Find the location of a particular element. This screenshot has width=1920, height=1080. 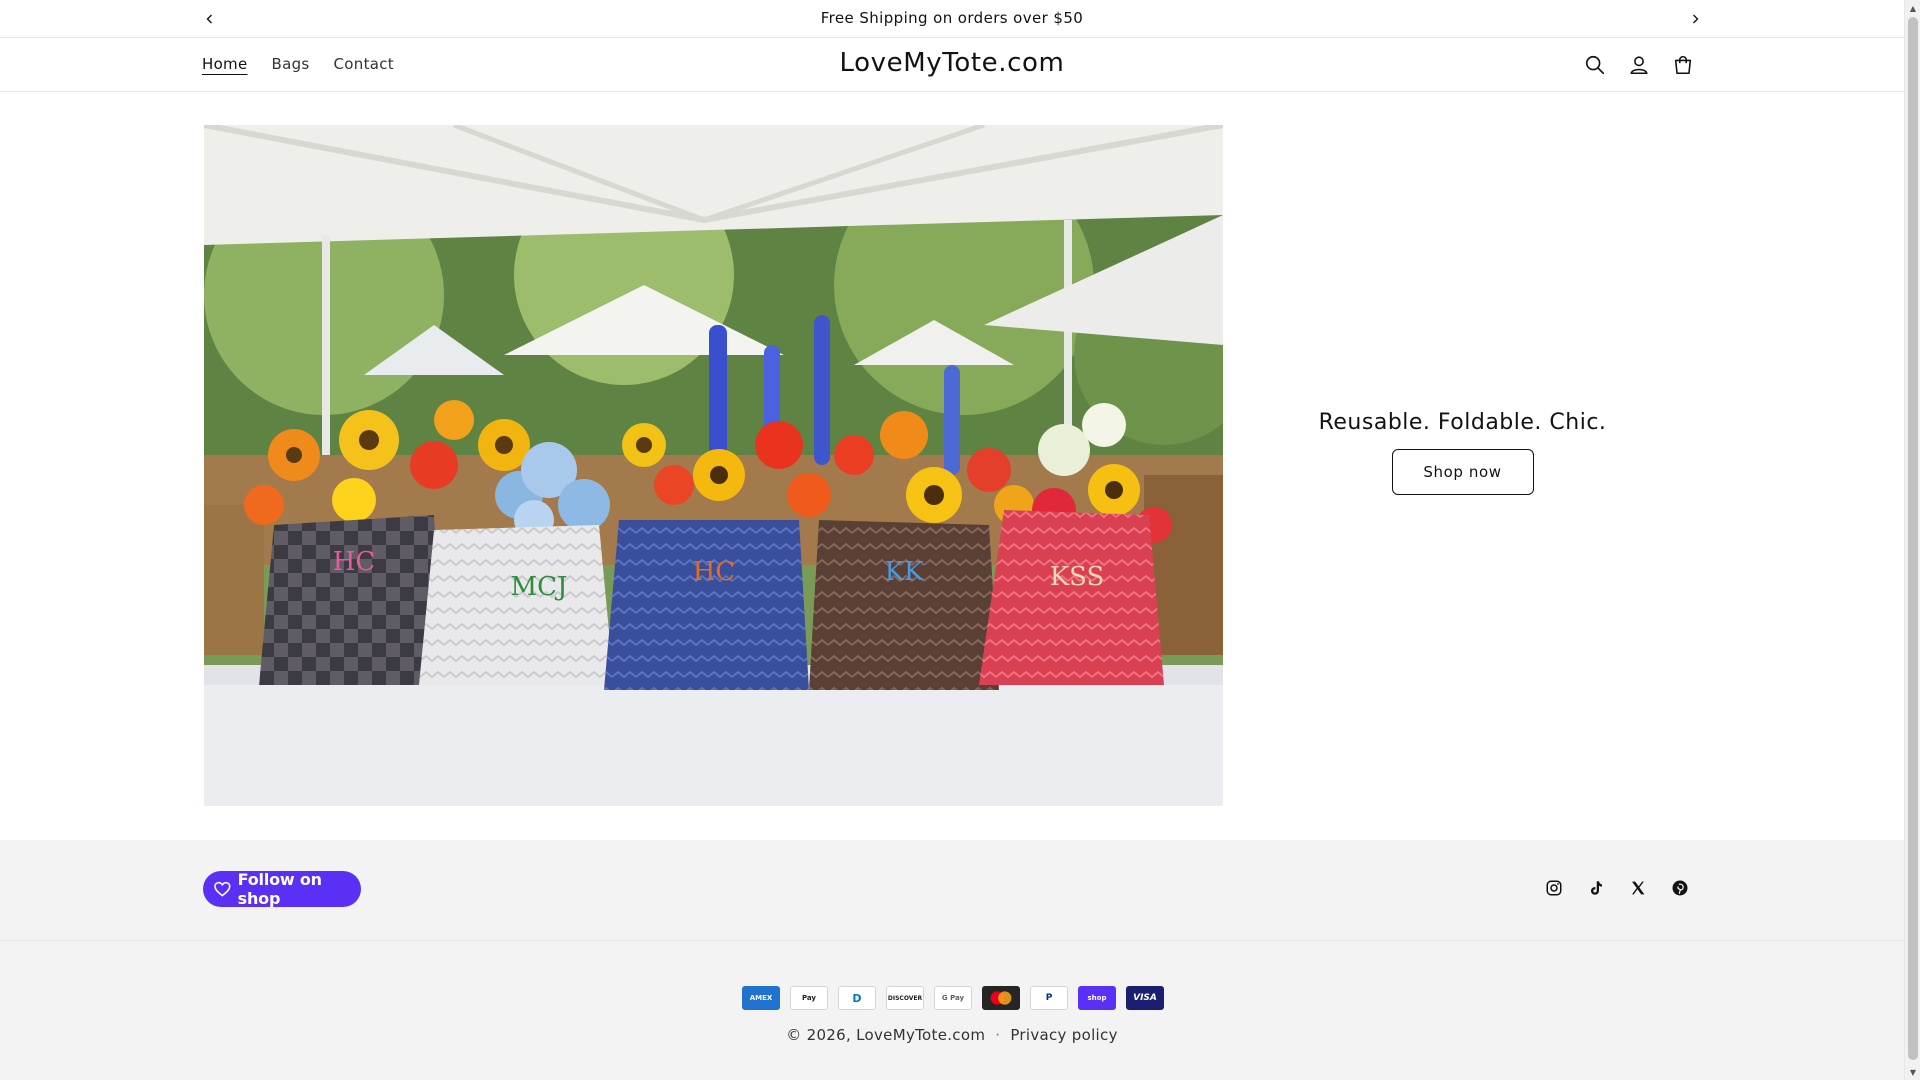

payment-icons: AMEX Pay D DISCOVER G Pay P shop VISA is located at coordinates (953, 998).